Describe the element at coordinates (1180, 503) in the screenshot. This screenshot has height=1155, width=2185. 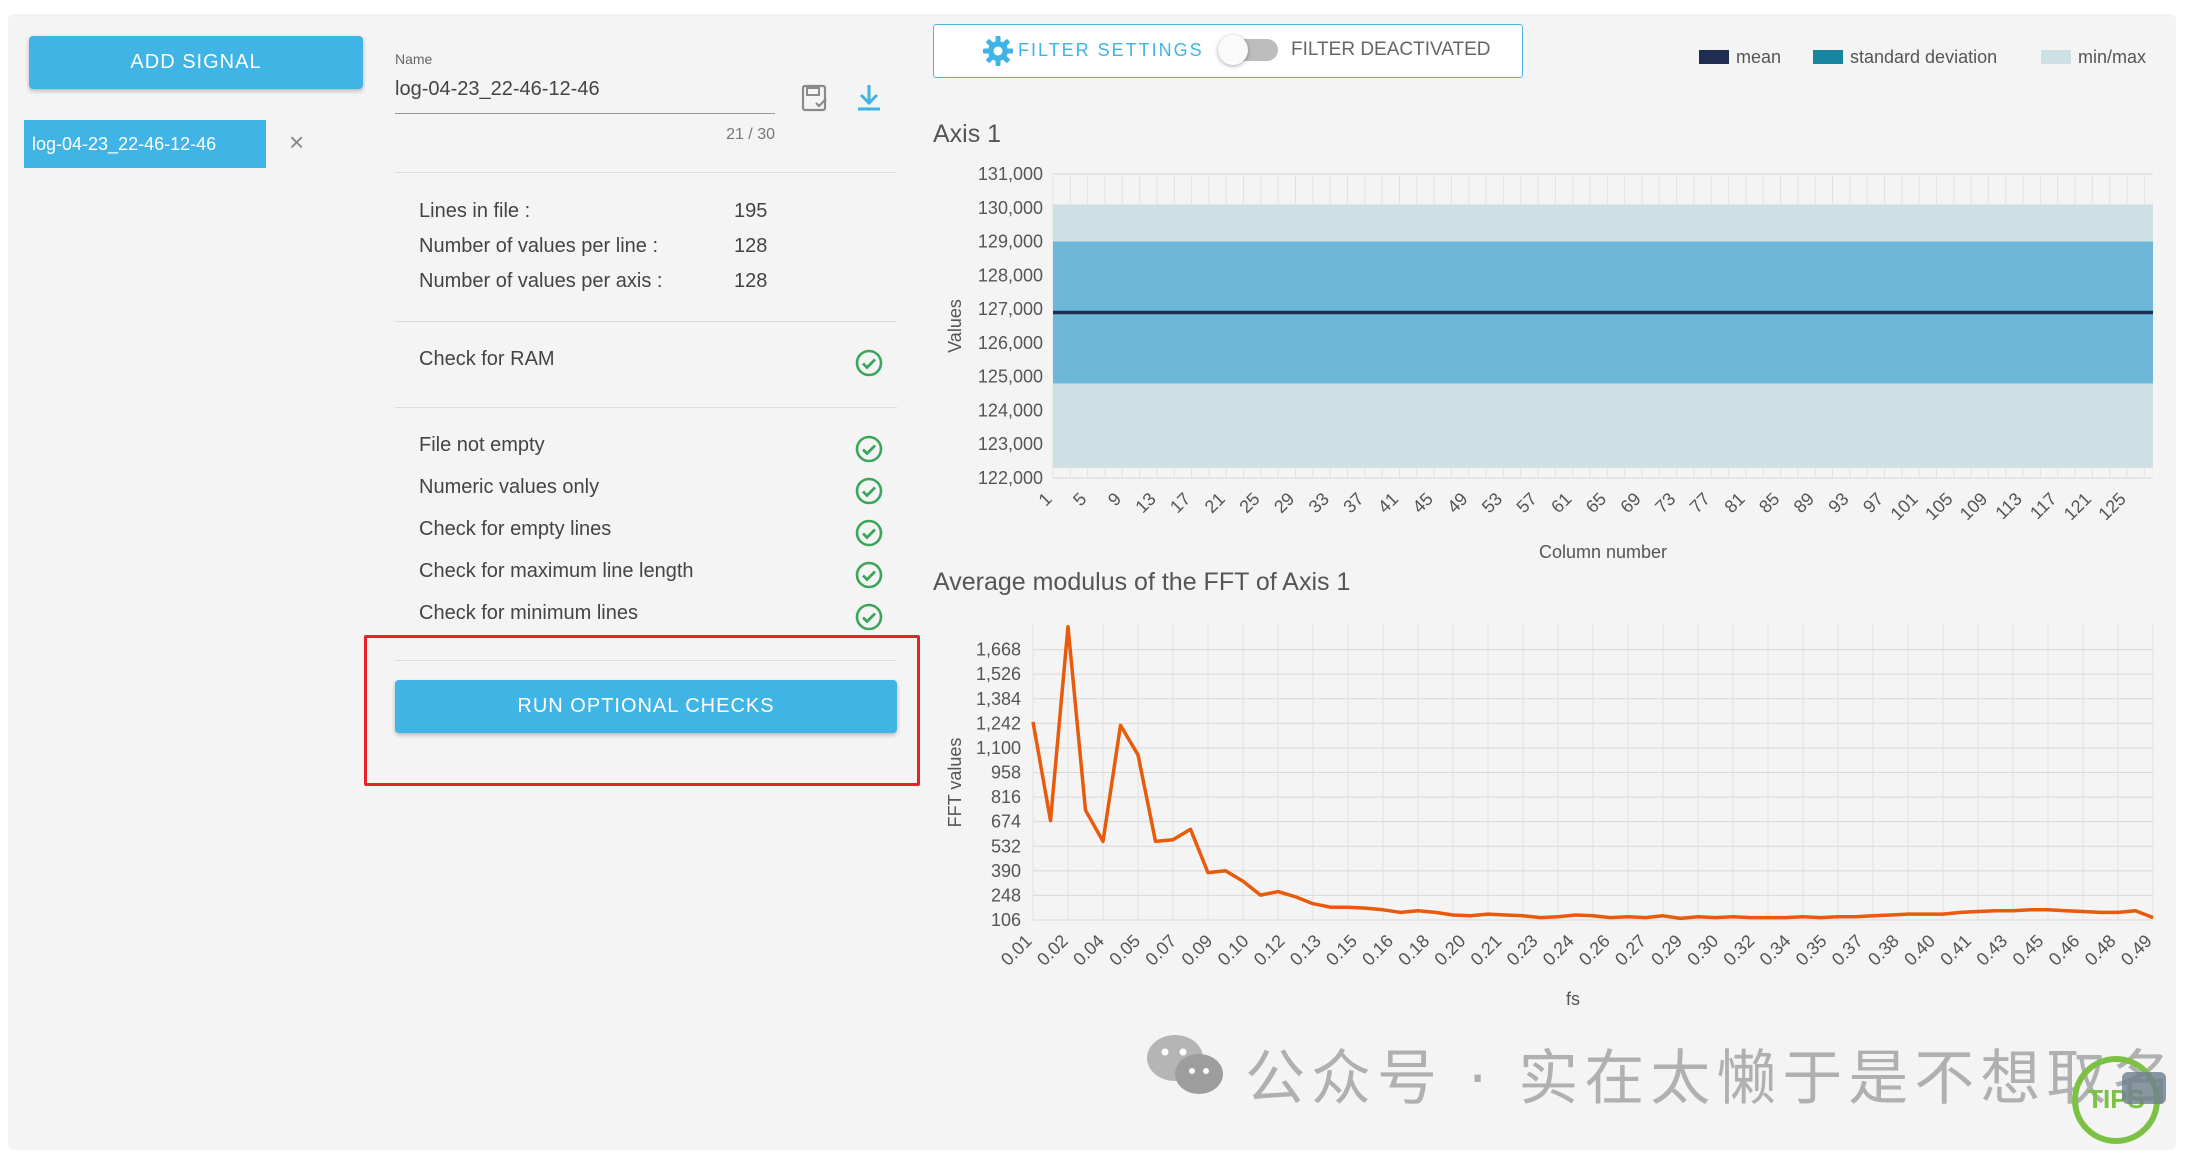
I see `x-tick-label: 17` at that location.